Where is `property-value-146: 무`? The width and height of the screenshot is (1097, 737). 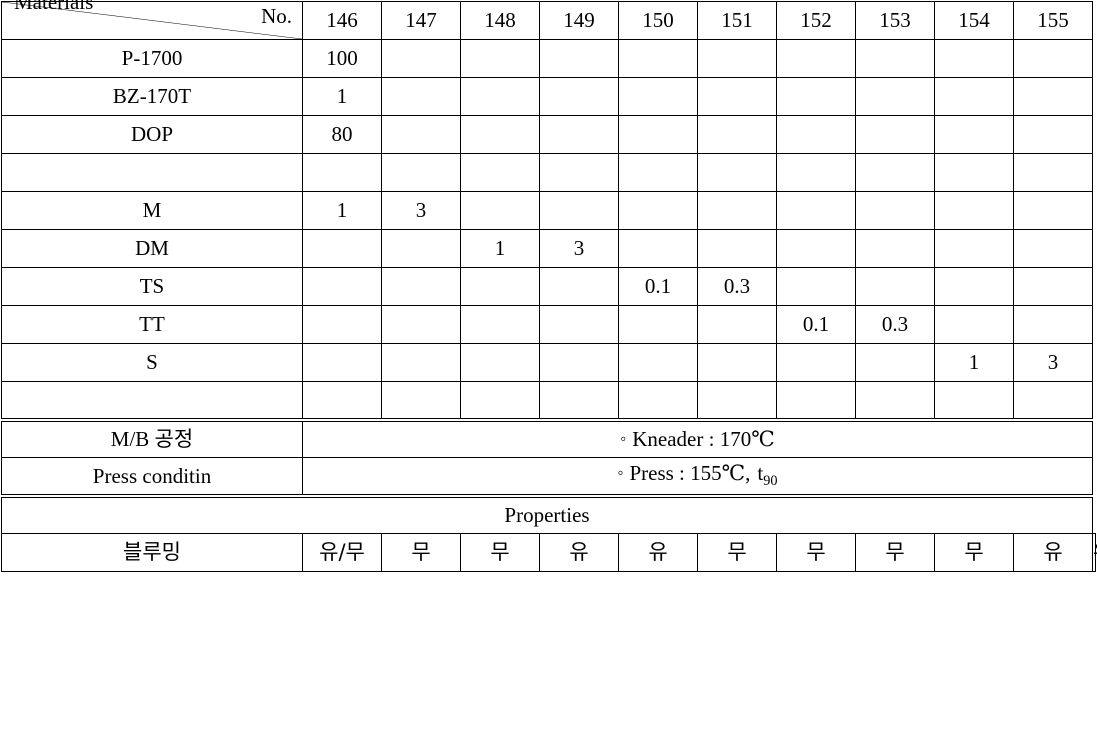
property-value-146: 무 is located at coordinates (421, 552).